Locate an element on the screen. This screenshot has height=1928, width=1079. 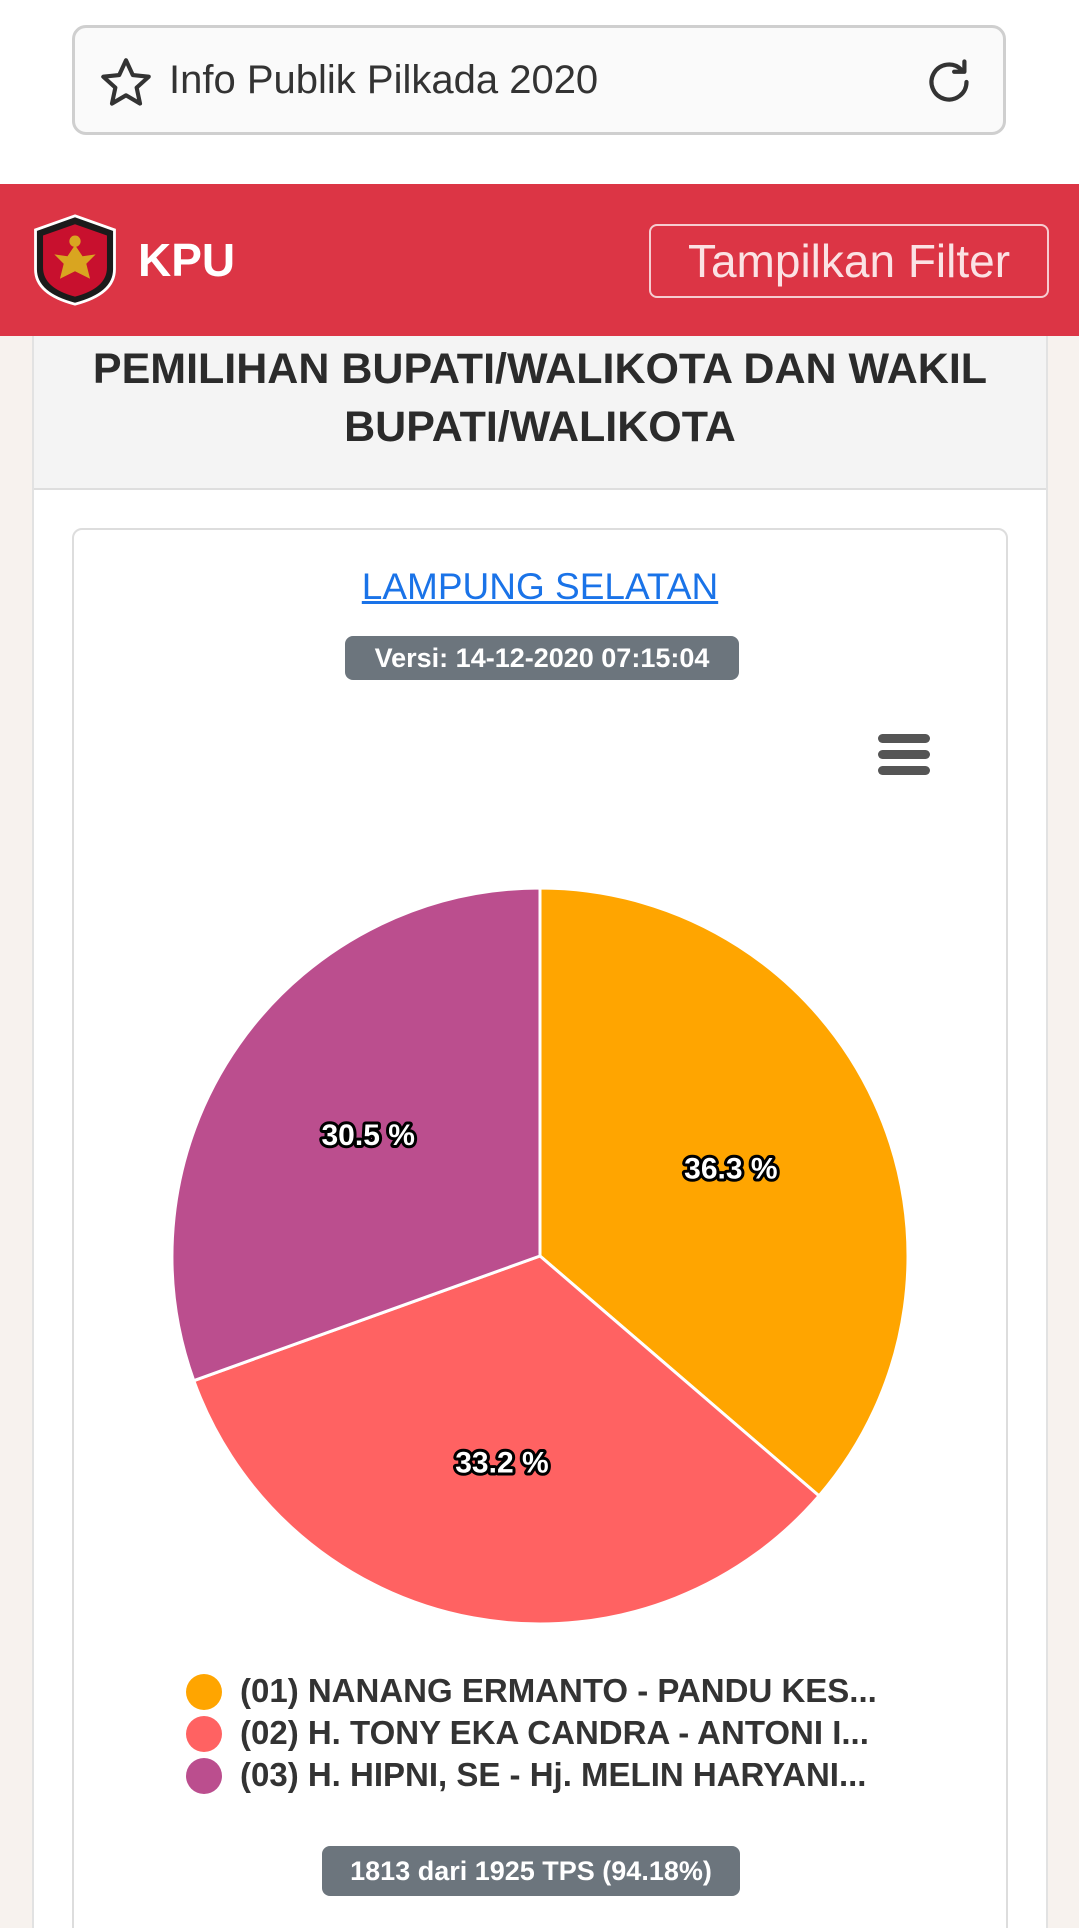
tps-progress-badge: 1813 dari 1925 TPS (94.18%) is located at coordinates (531, 1871).